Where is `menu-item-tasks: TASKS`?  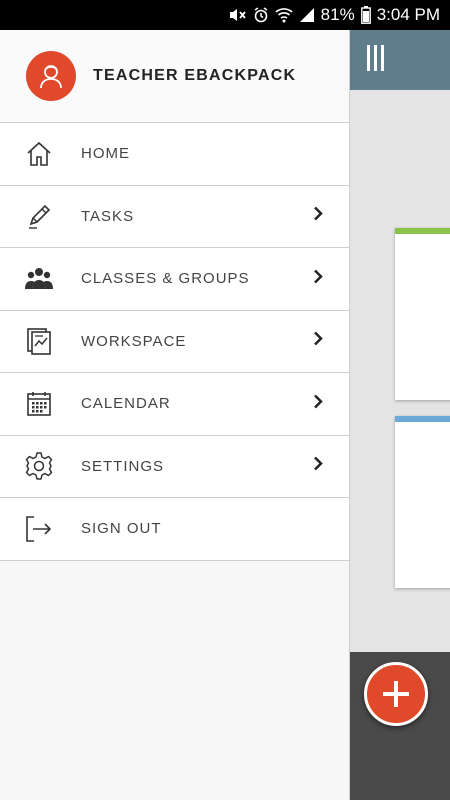 menu-item-tasks: TASKS is located at coordinates (174, 216).